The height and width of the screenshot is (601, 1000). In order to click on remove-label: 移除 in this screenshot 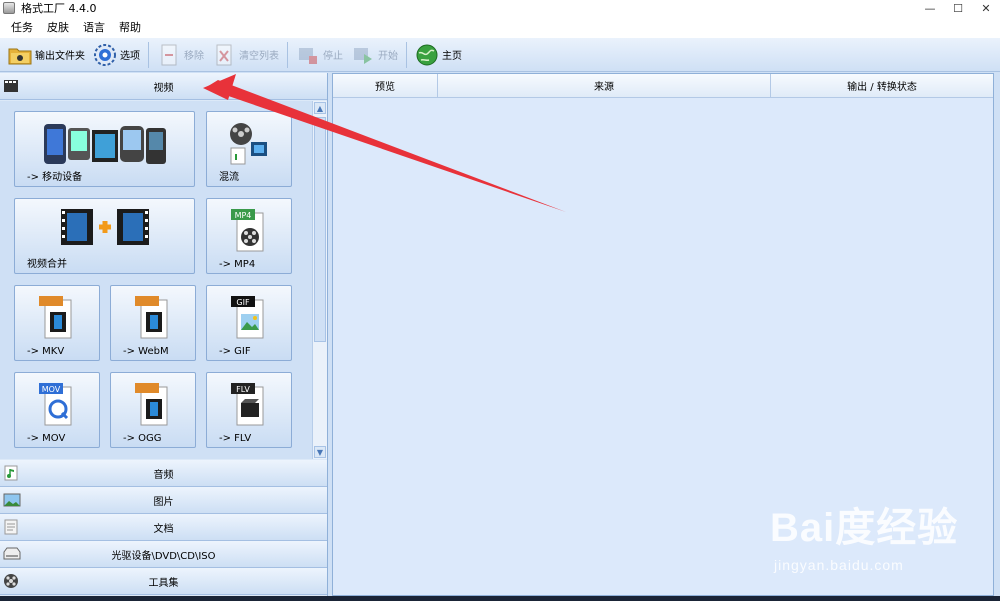, I will do `click(194, 56)`.